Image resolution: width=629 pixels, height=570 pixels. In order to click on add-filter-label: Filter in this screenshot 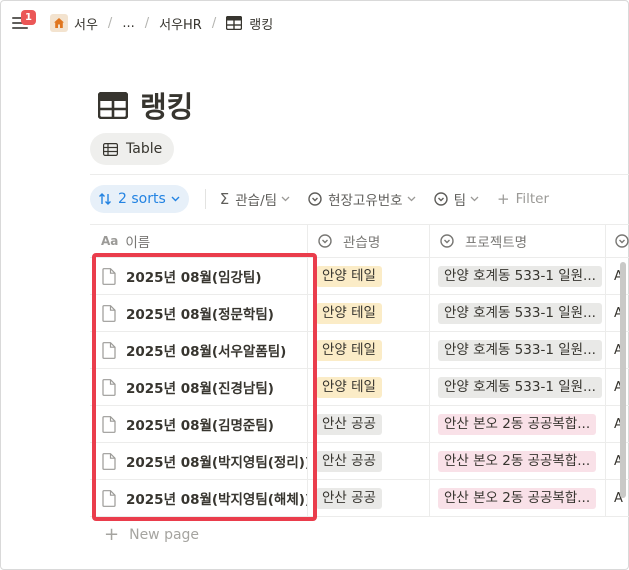, I will do `click(532, 199)`.